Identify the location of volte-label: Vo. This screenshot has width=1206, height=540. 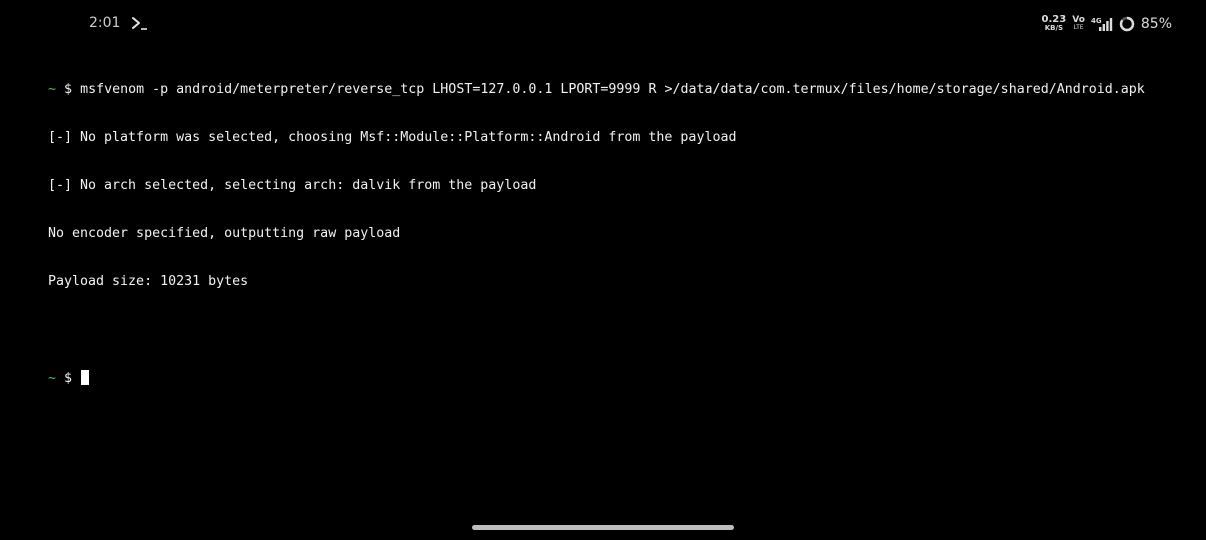
(1078, 20).